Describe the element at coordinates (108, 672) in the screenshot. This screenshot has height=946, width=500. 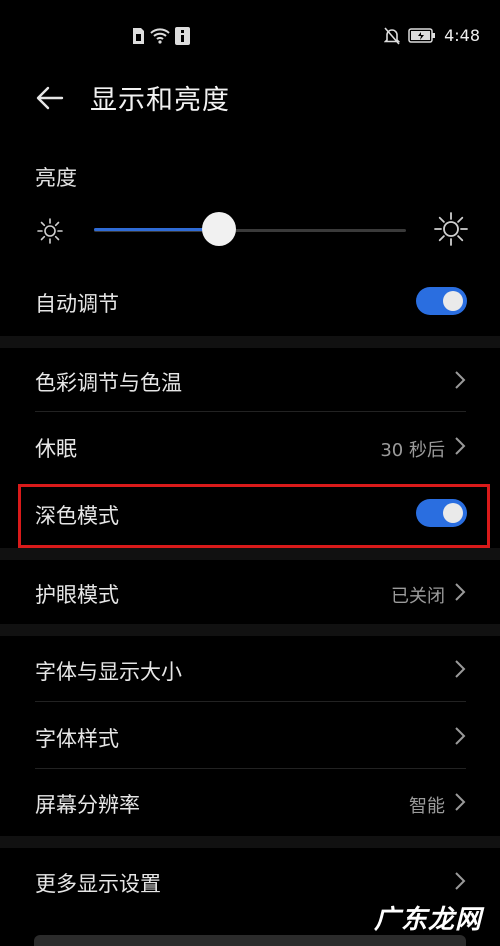
I see `font-size-label: 字体与显示大小` at that location.